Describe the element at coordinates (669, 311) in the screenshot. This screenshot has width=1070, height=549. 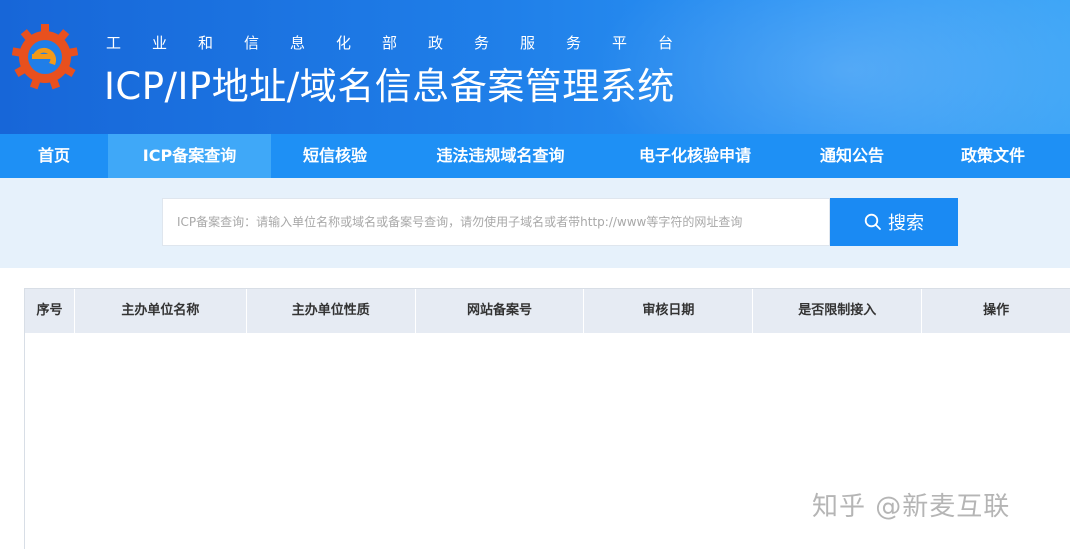
I see `column-header-review-date: 审核日期` at that location.